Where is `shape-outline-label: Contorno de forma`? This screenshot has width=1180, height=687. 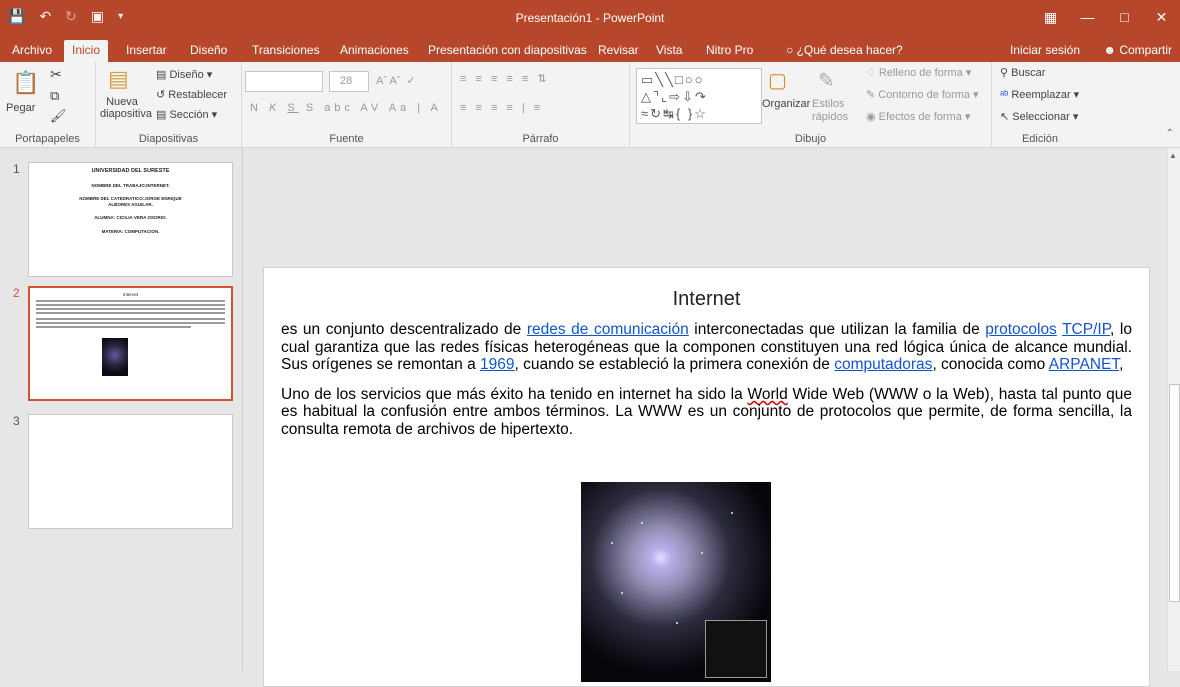 shape-outline-label: Contorno de forma is located at coordinates (924, 95).